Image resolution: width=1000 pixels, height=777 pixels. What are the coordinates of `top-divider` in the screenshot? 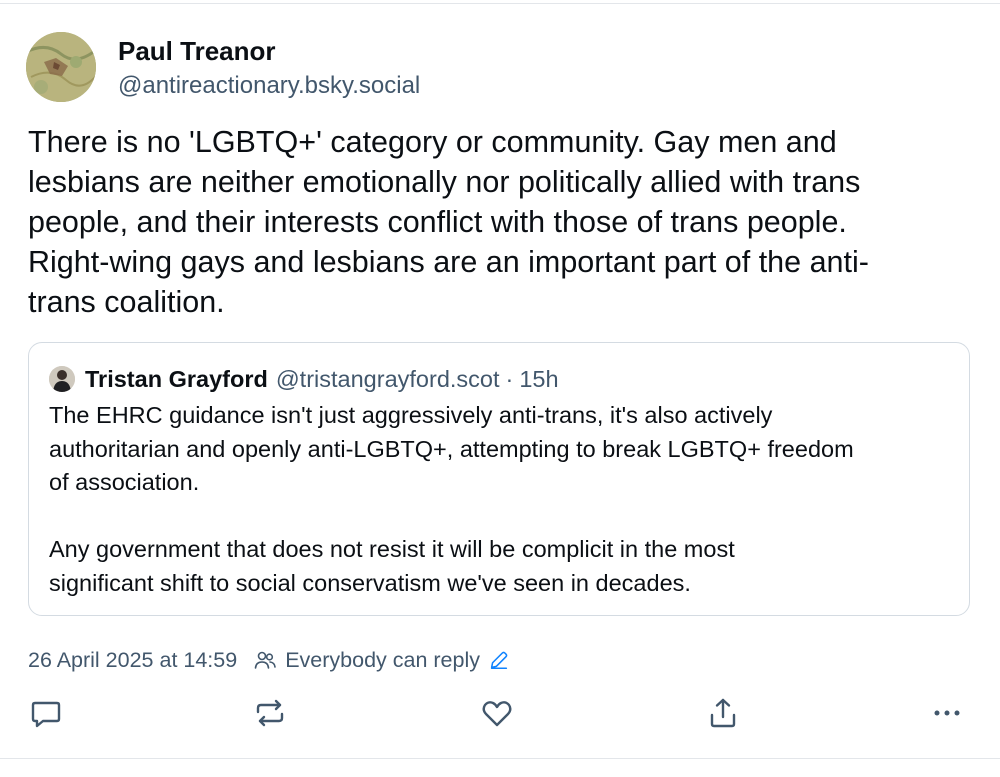 It's located at (500, 3).